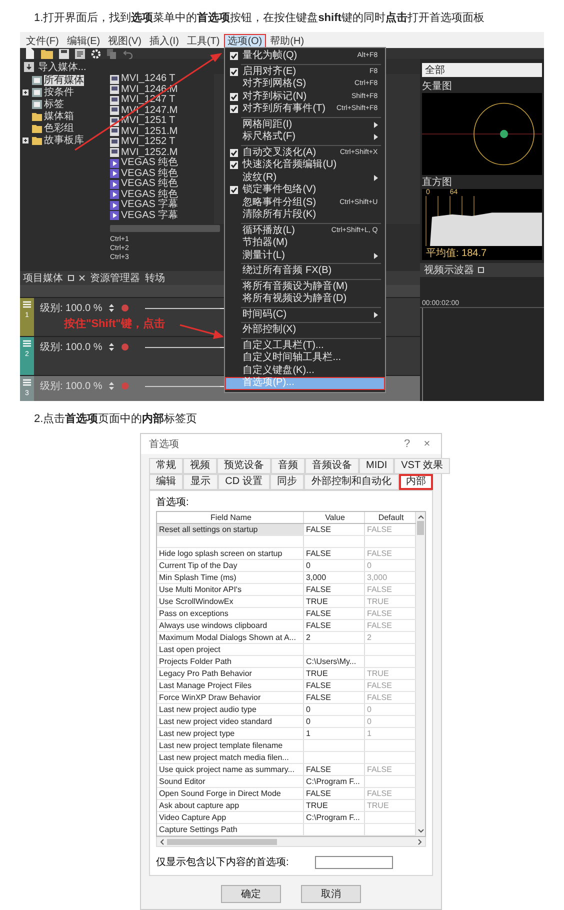 The height and width of the screenshot is (910, 564). I want to click on panel-tab: 资源管理器, so click(115, 278).